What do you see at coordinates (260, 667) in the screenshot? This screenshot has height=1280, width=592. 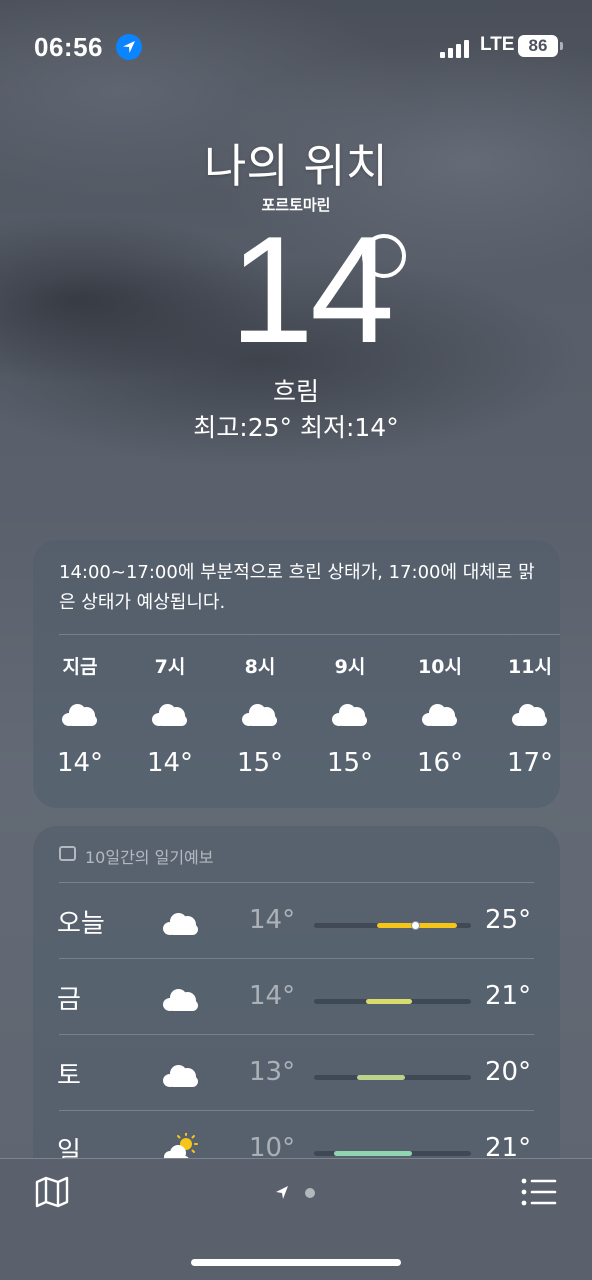 I see `hour-label: 8시` at bounding box center [260, 667].